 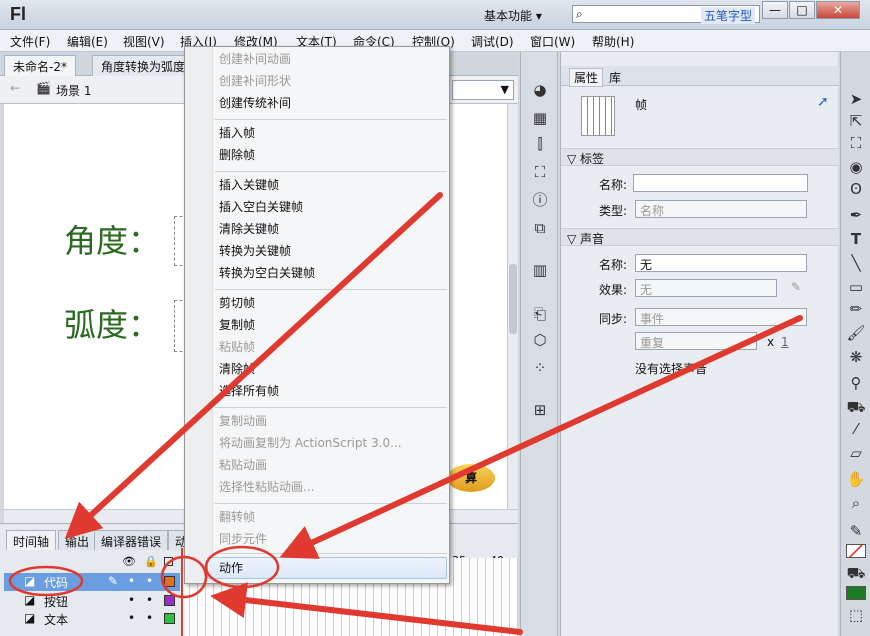 I want to click on sound-name-dropdown: 无, so click(x=721, y=263).